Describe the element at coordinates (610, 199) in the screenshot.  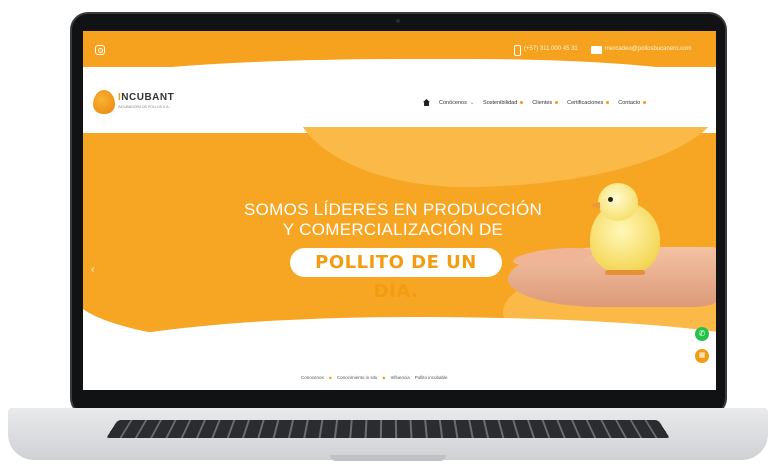
I see `chick-eye` at that location.